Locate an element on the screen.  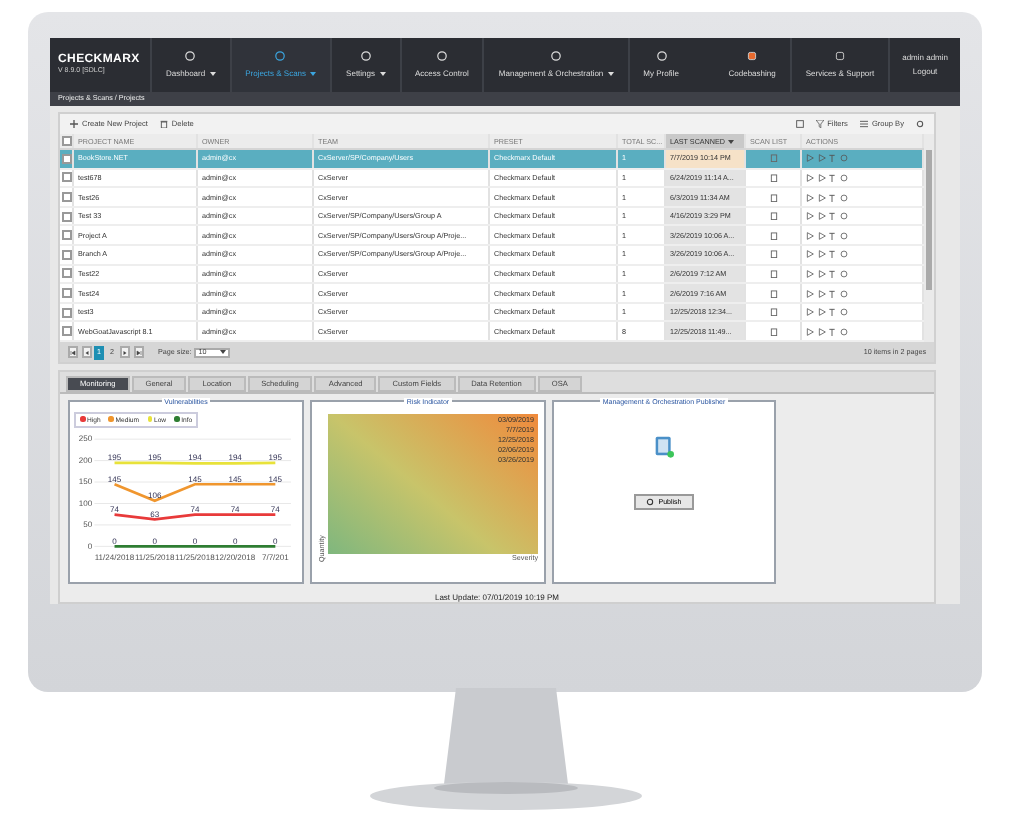
last-page-button is located at coordinates (138, 352).